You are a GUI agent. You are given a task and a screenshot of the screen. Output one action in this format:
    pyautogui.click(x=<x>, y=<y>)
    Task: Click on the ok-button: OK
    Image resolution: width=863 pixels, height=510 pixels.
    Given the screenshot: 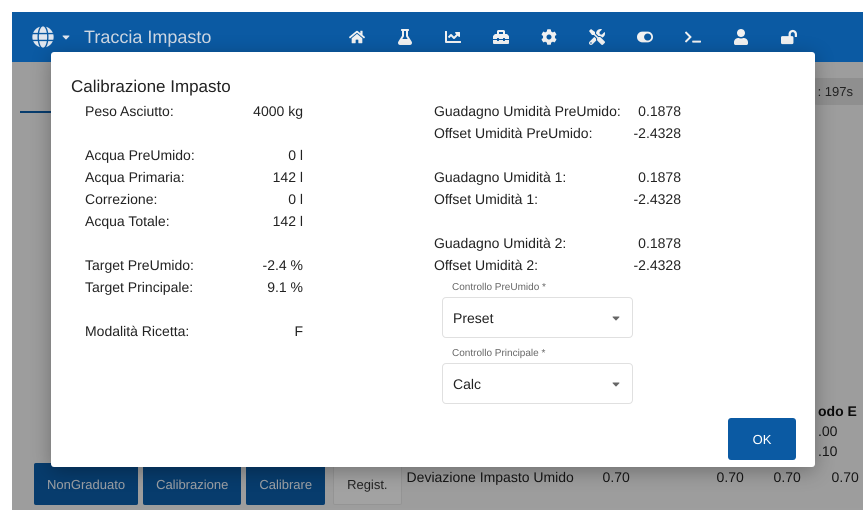 What is the action you would take?
    pyautogui.click(x=762, y=439)
    